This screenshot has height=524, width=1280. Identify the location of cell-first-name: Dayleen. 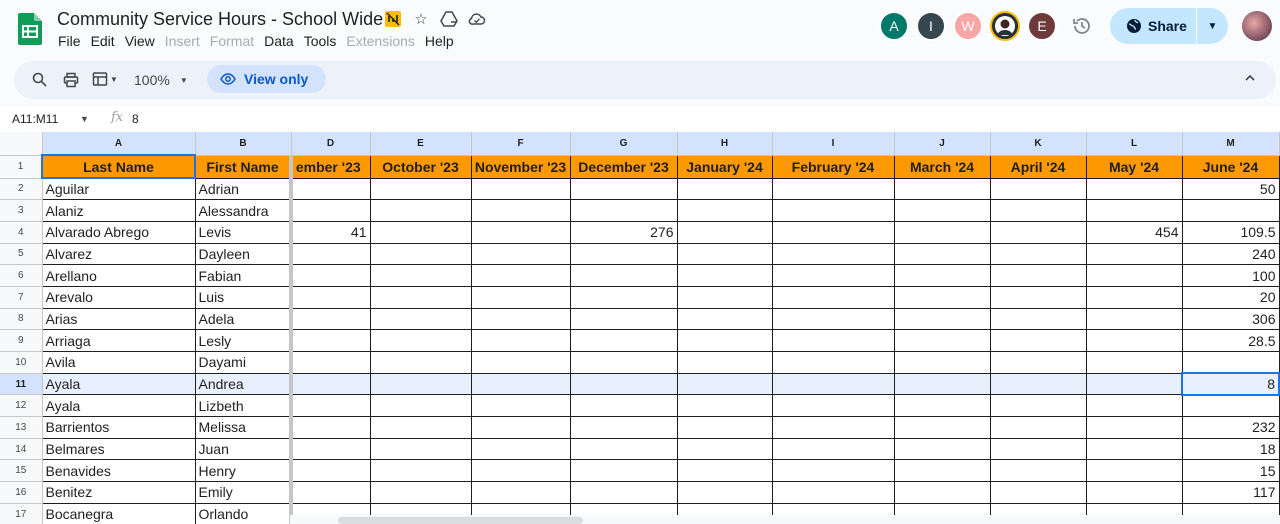
(244, 254).